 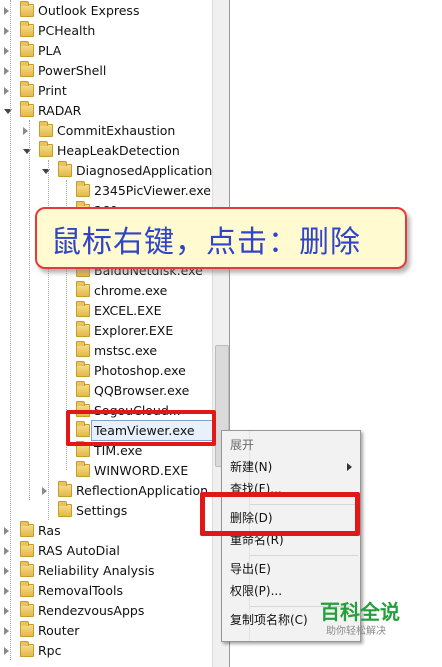 I want to click on tree-item: DiagnosedApplications, so click(x=106, y=171).